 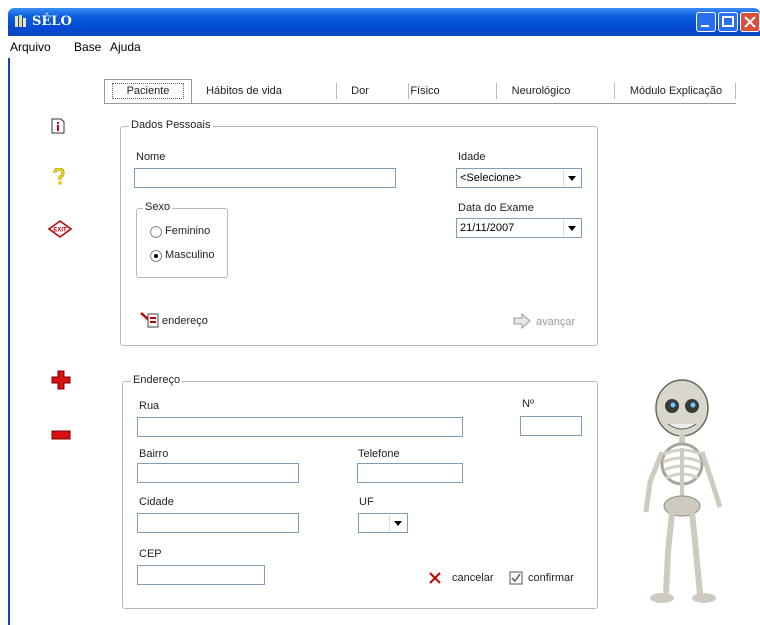 What do you see at coordinates (705, 26) in the screenshot?
I see `minimize-icon` at bounding box center [705, 26].